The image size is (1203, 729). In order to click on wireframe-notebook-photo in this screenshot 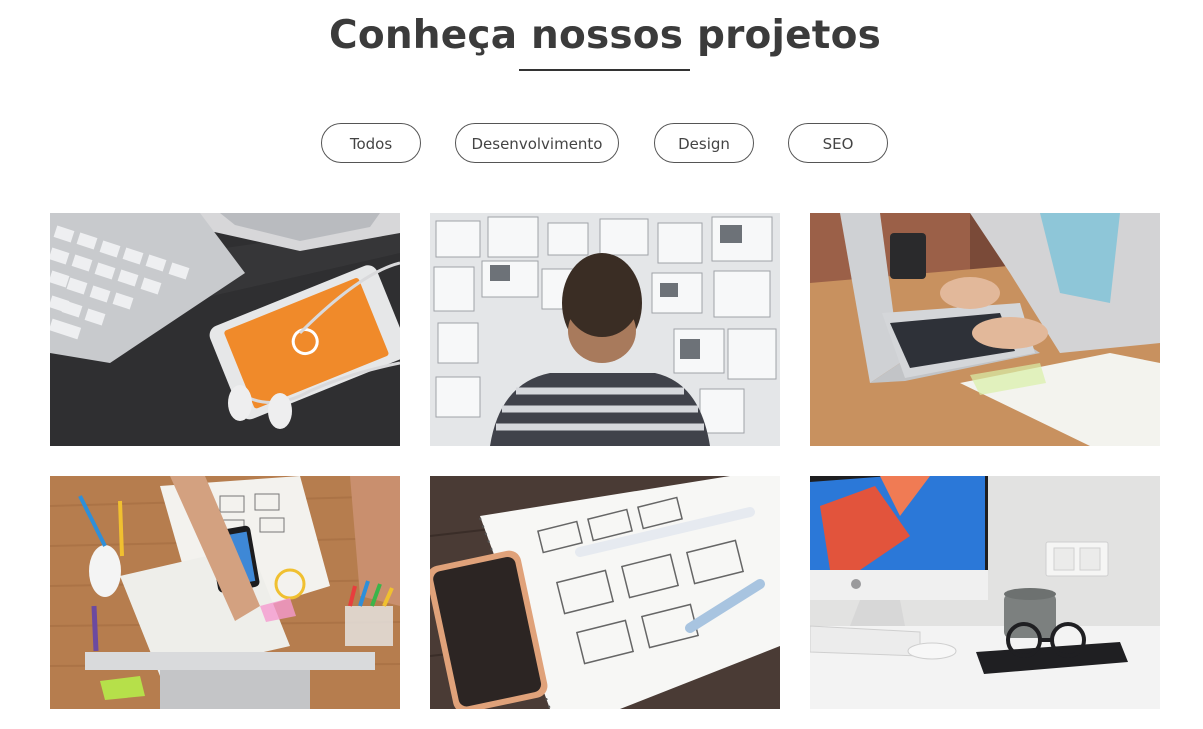, I will do `click(605, 592)`.